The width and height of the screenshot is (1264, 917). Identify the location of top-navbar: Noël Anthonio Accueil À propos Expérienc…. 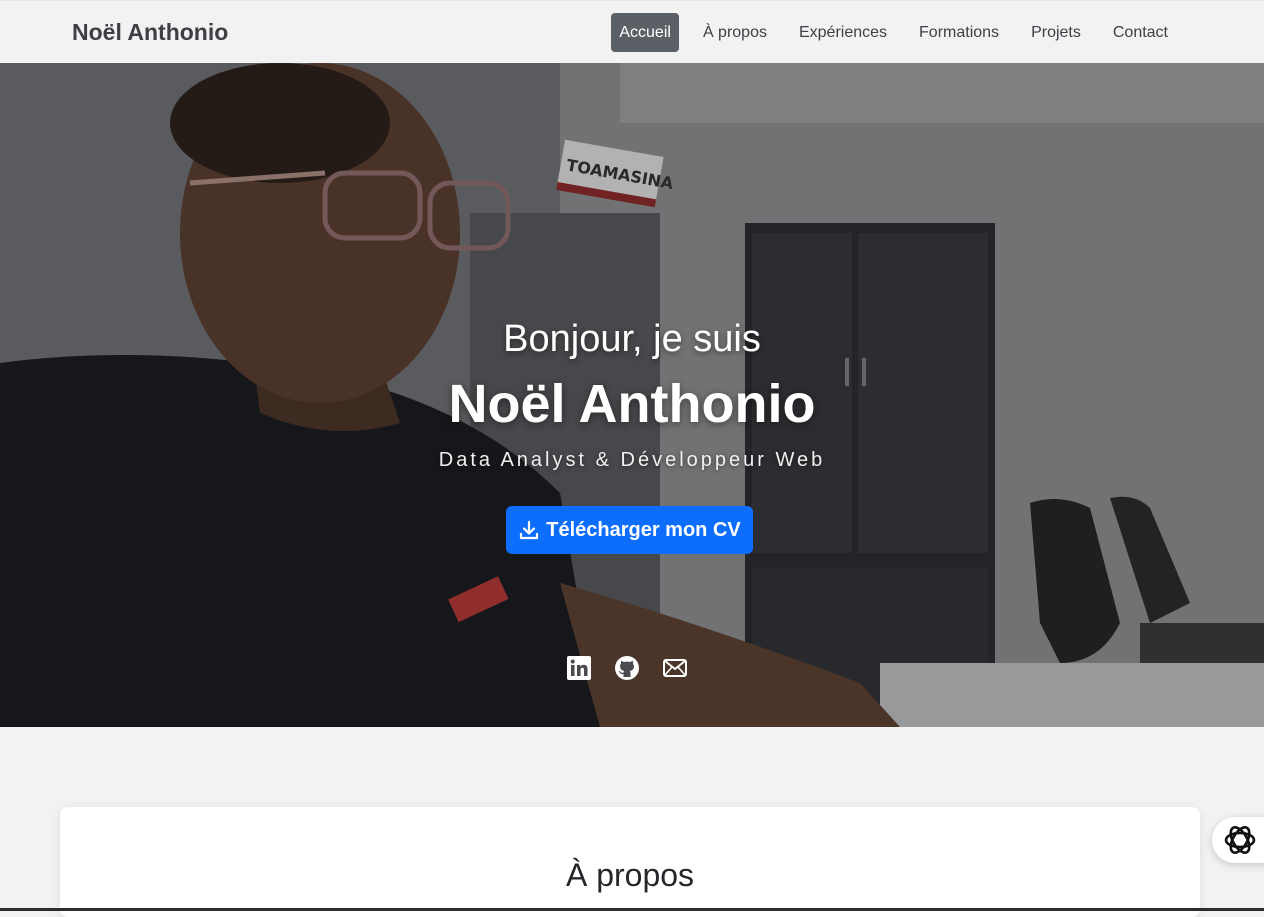
(632, 31).